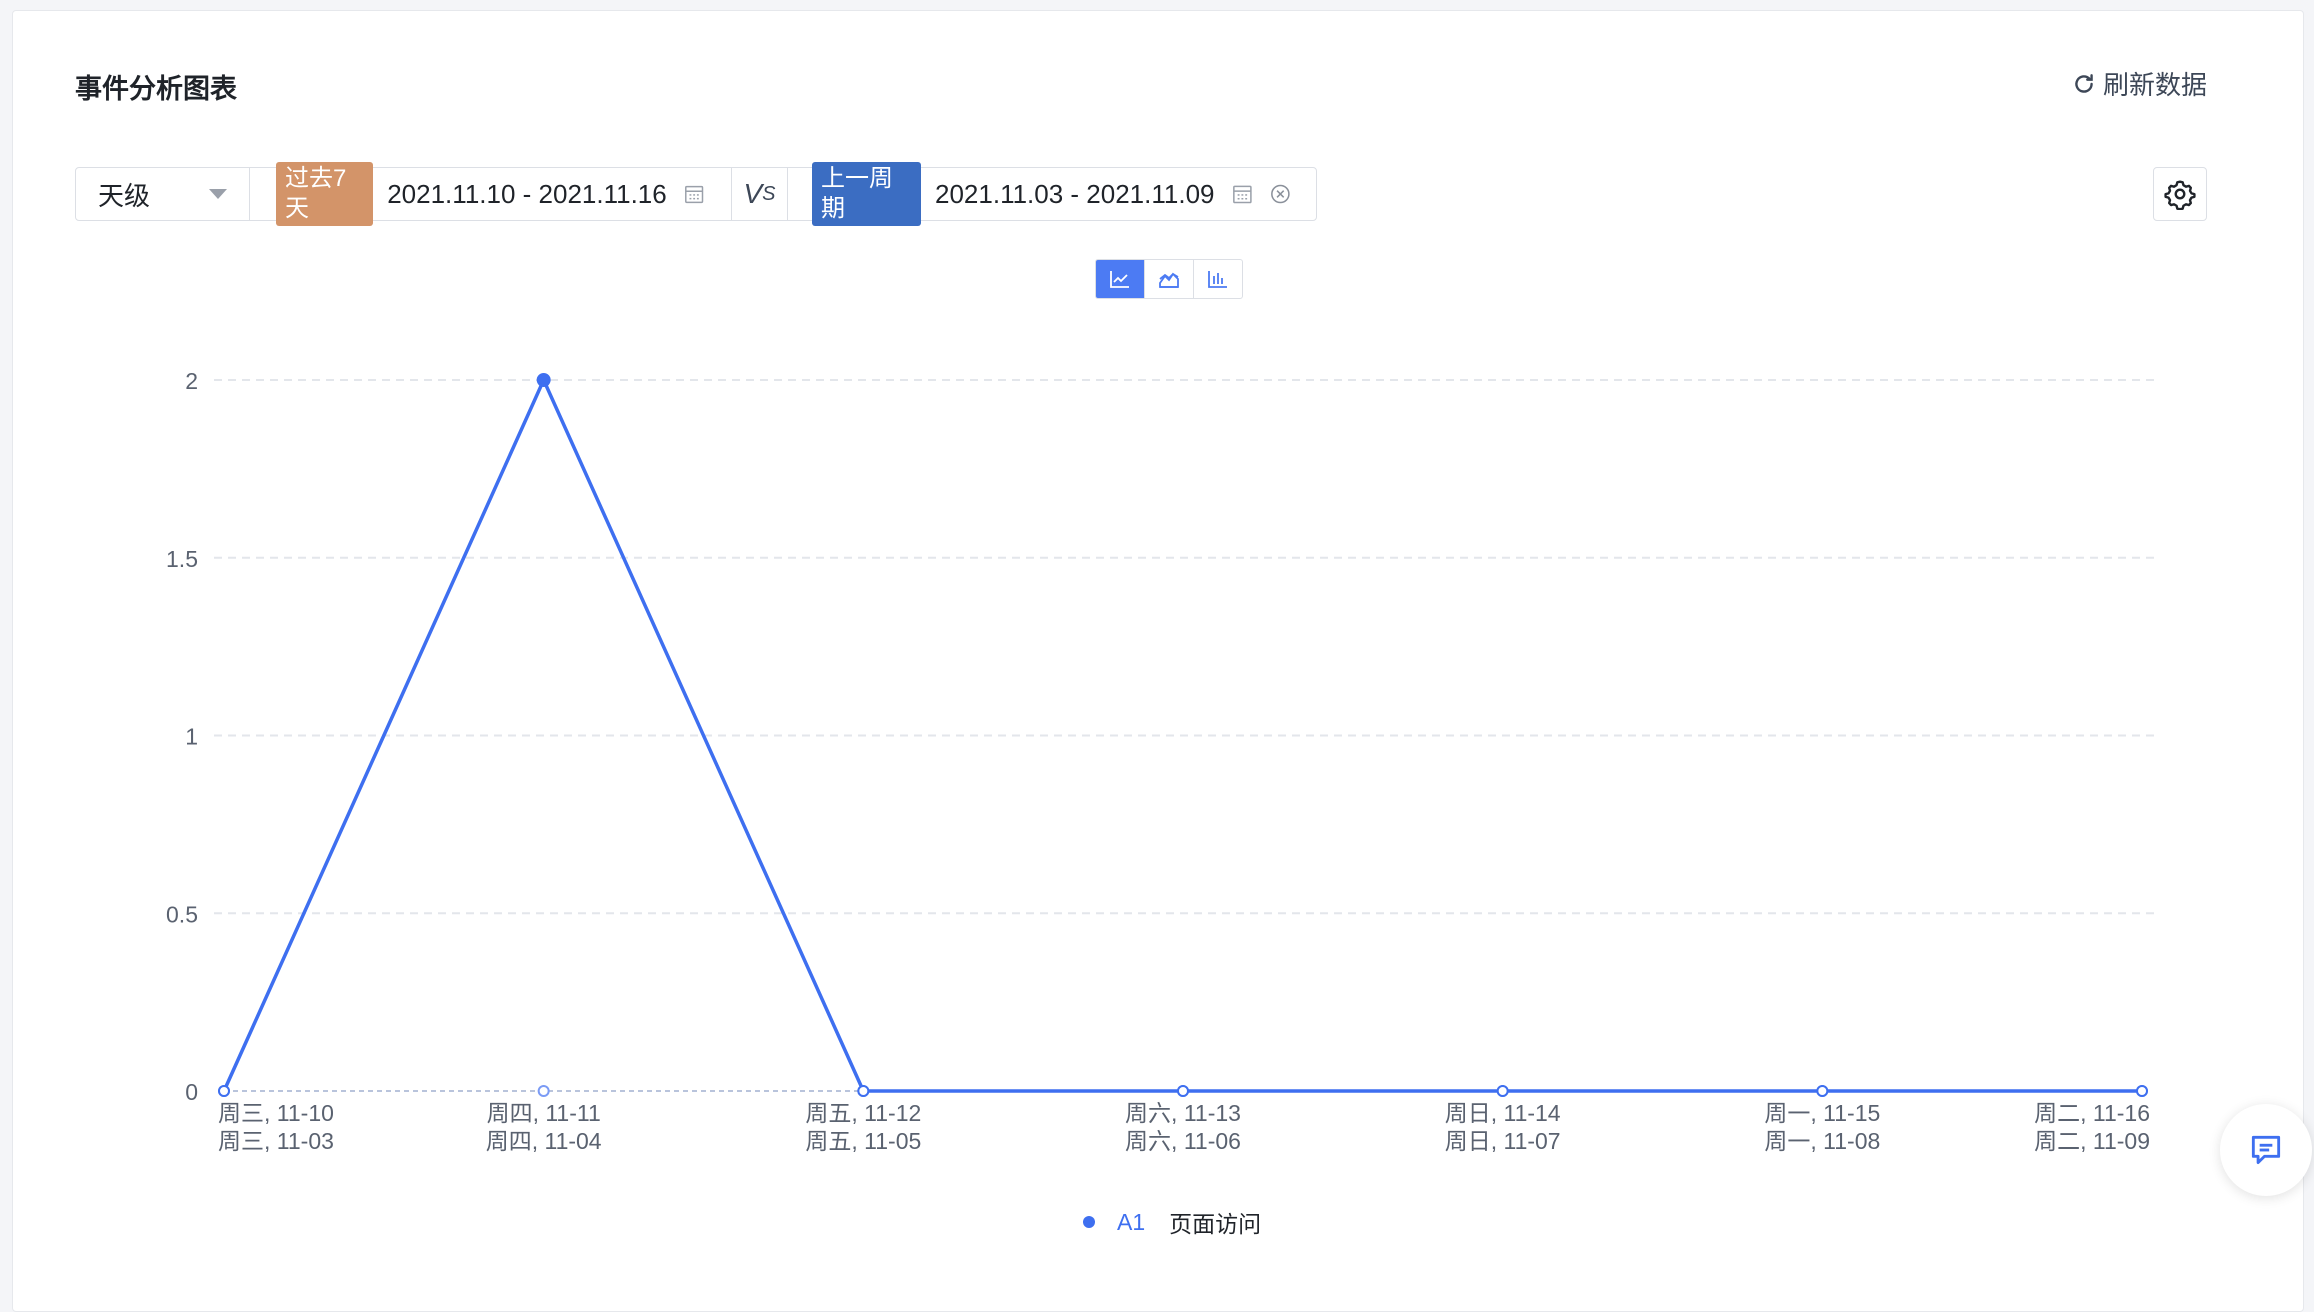 The height and width of the screenshot is (1312, 2314). I want to click on x-tick-label-compare: 周三, 11-03, so click(276, 1141).